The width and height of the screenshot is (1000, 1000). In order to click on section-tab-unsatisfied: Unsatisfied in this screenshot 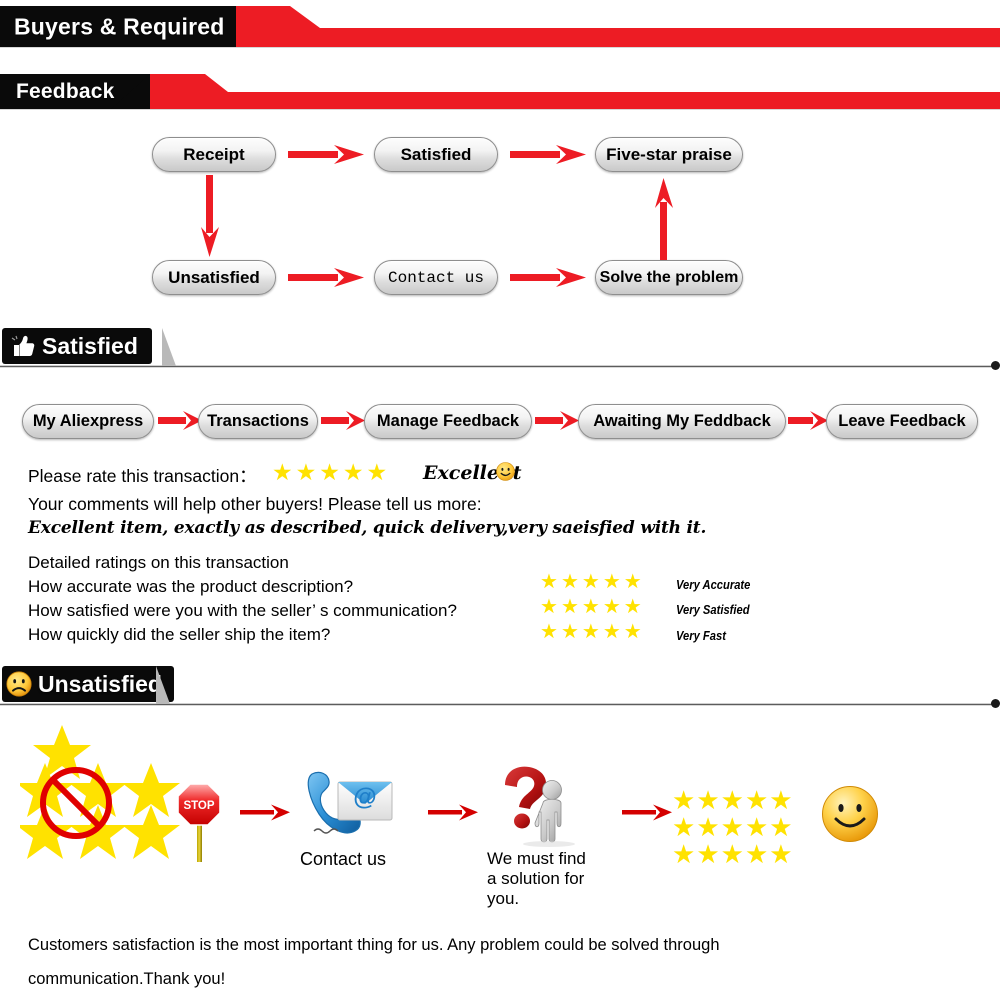, I will do `click(88, 684)`.